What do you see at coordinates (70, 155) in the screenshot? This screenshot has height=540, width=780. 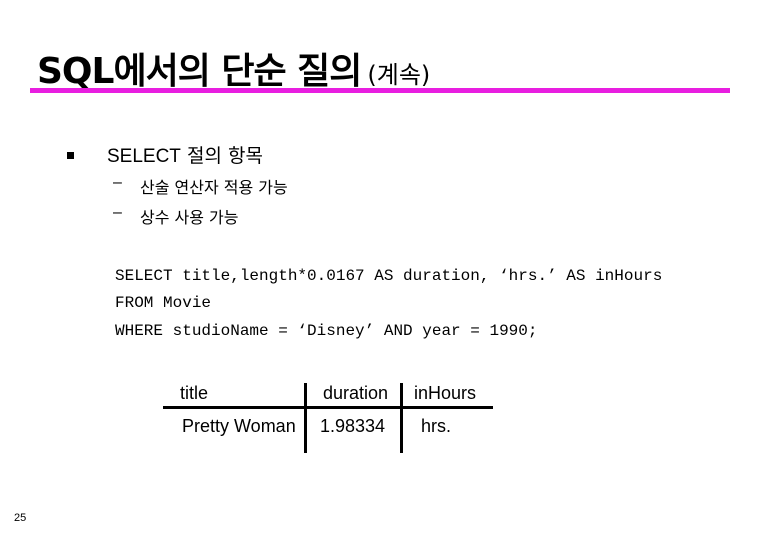 I see `square-bullet-icon` at bounding box center [70, 155].